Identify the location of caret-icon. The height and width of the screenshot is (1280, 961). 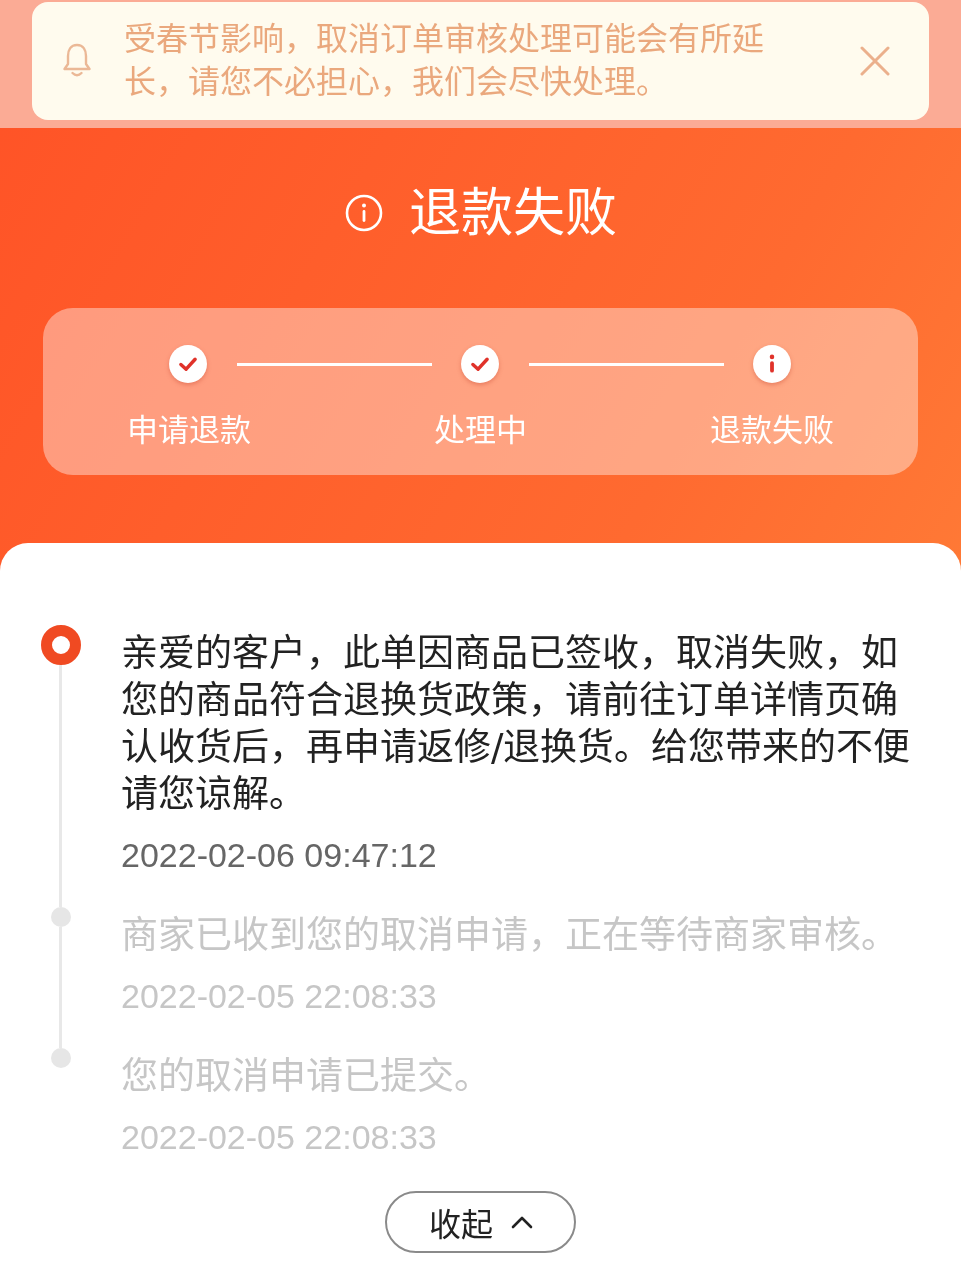
(521, 1222).